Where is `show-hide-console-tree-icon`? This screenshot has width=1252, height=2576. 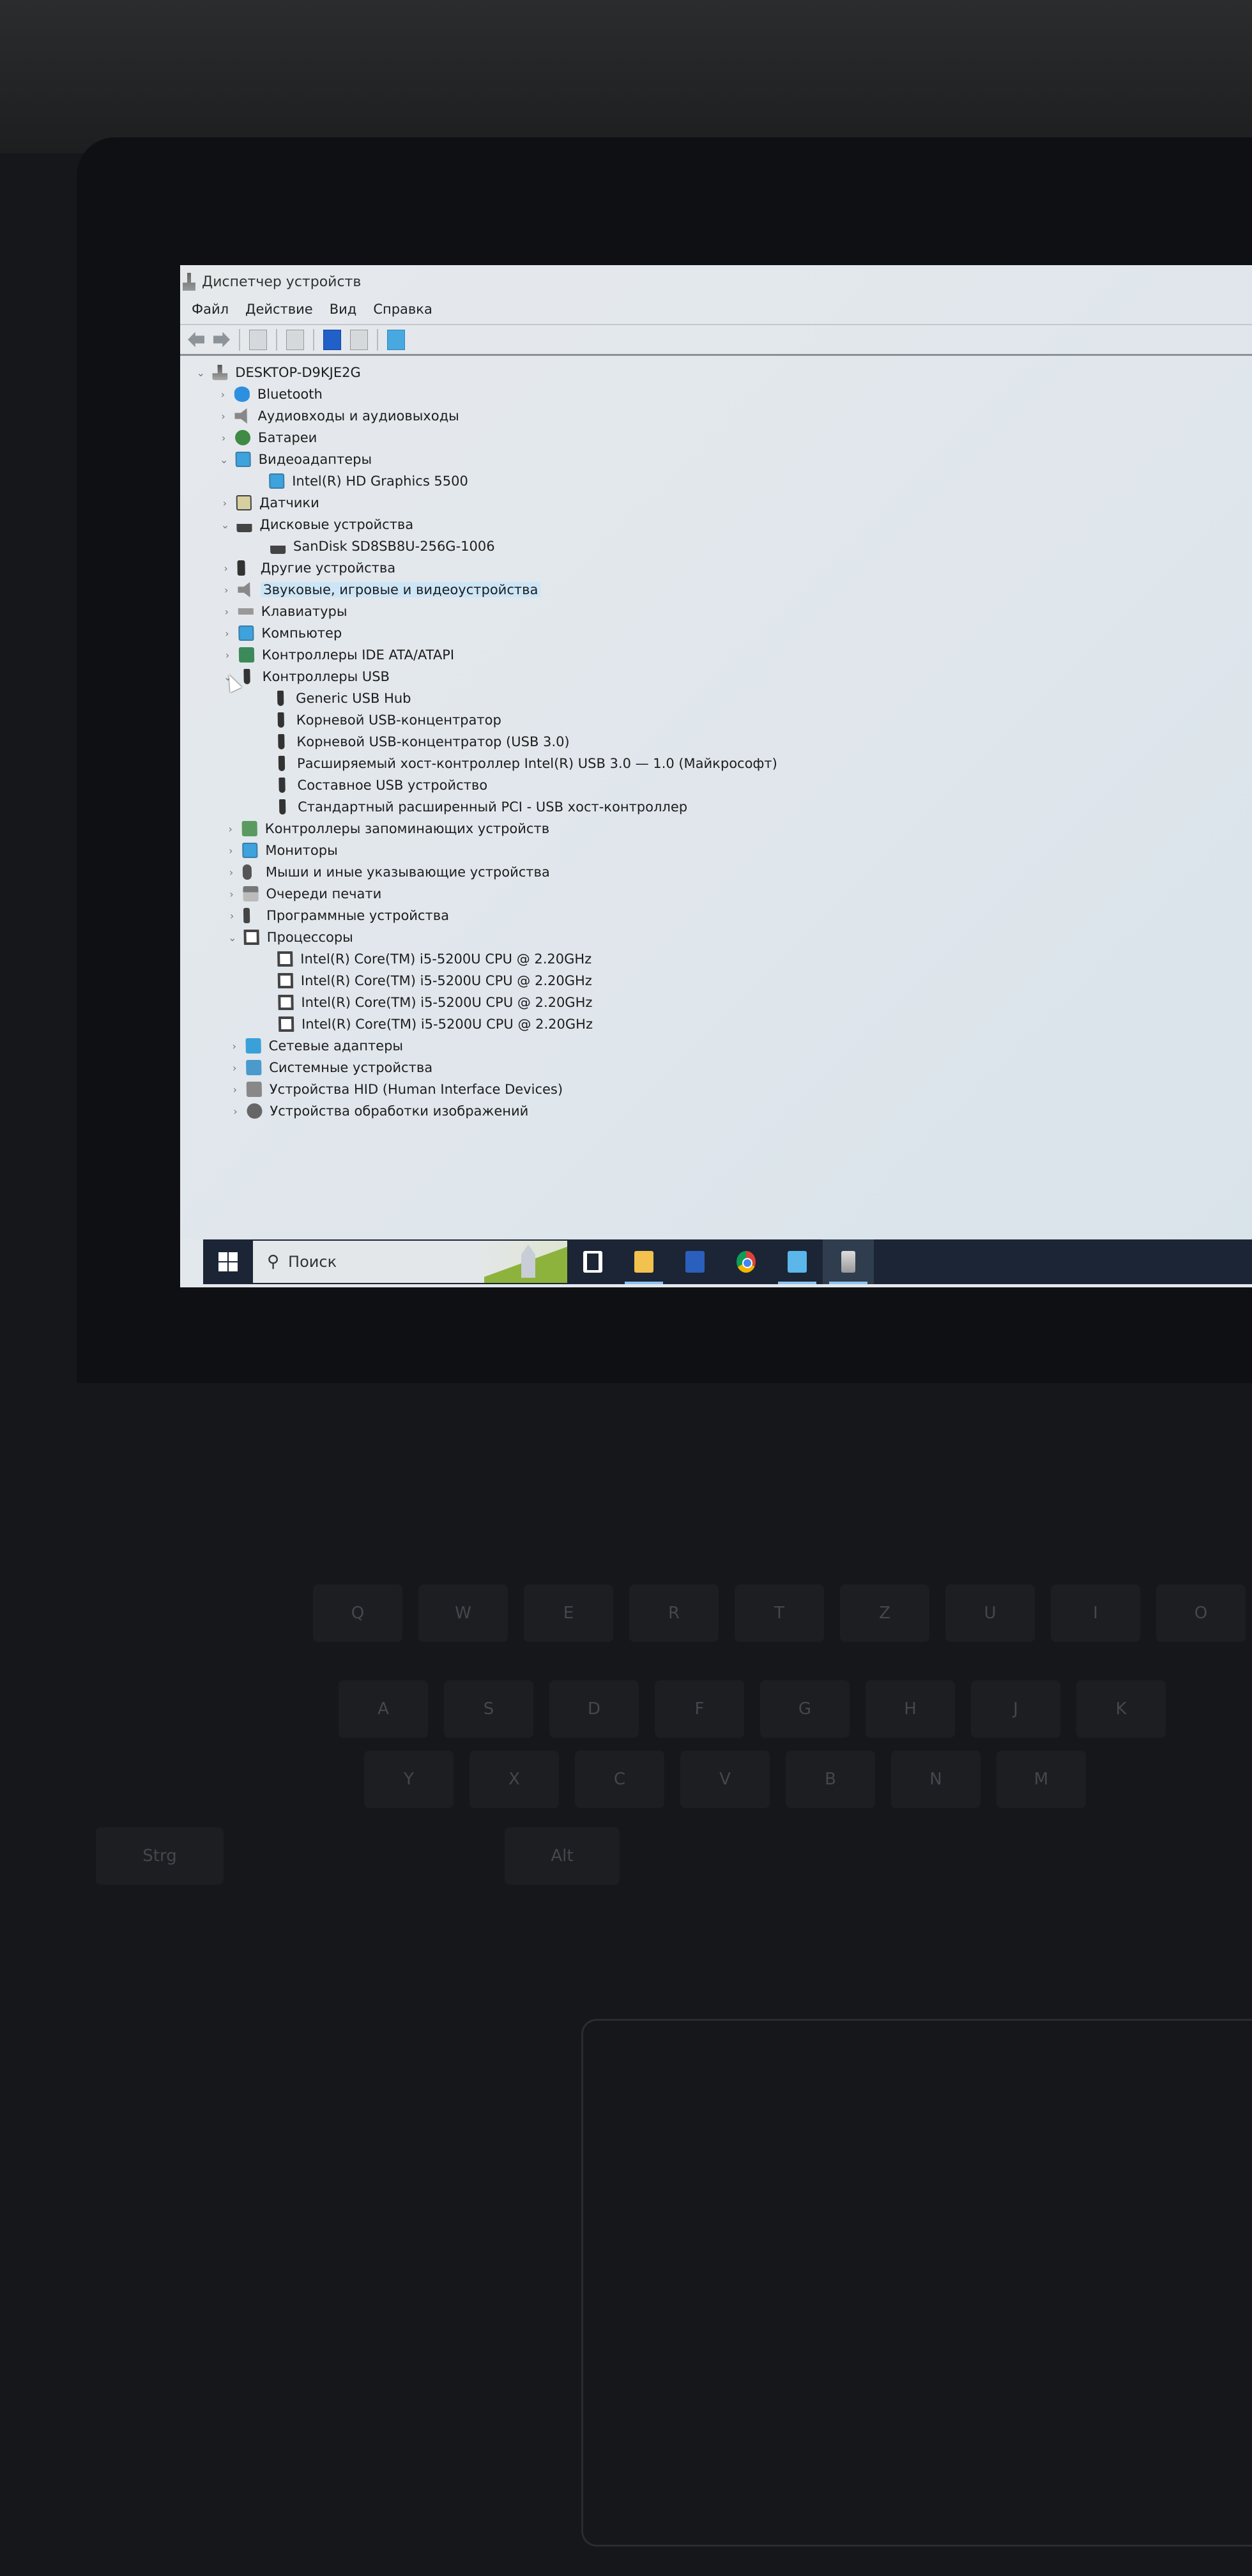 show-hide-console-tree-icon is located at coordinates (258, 339).